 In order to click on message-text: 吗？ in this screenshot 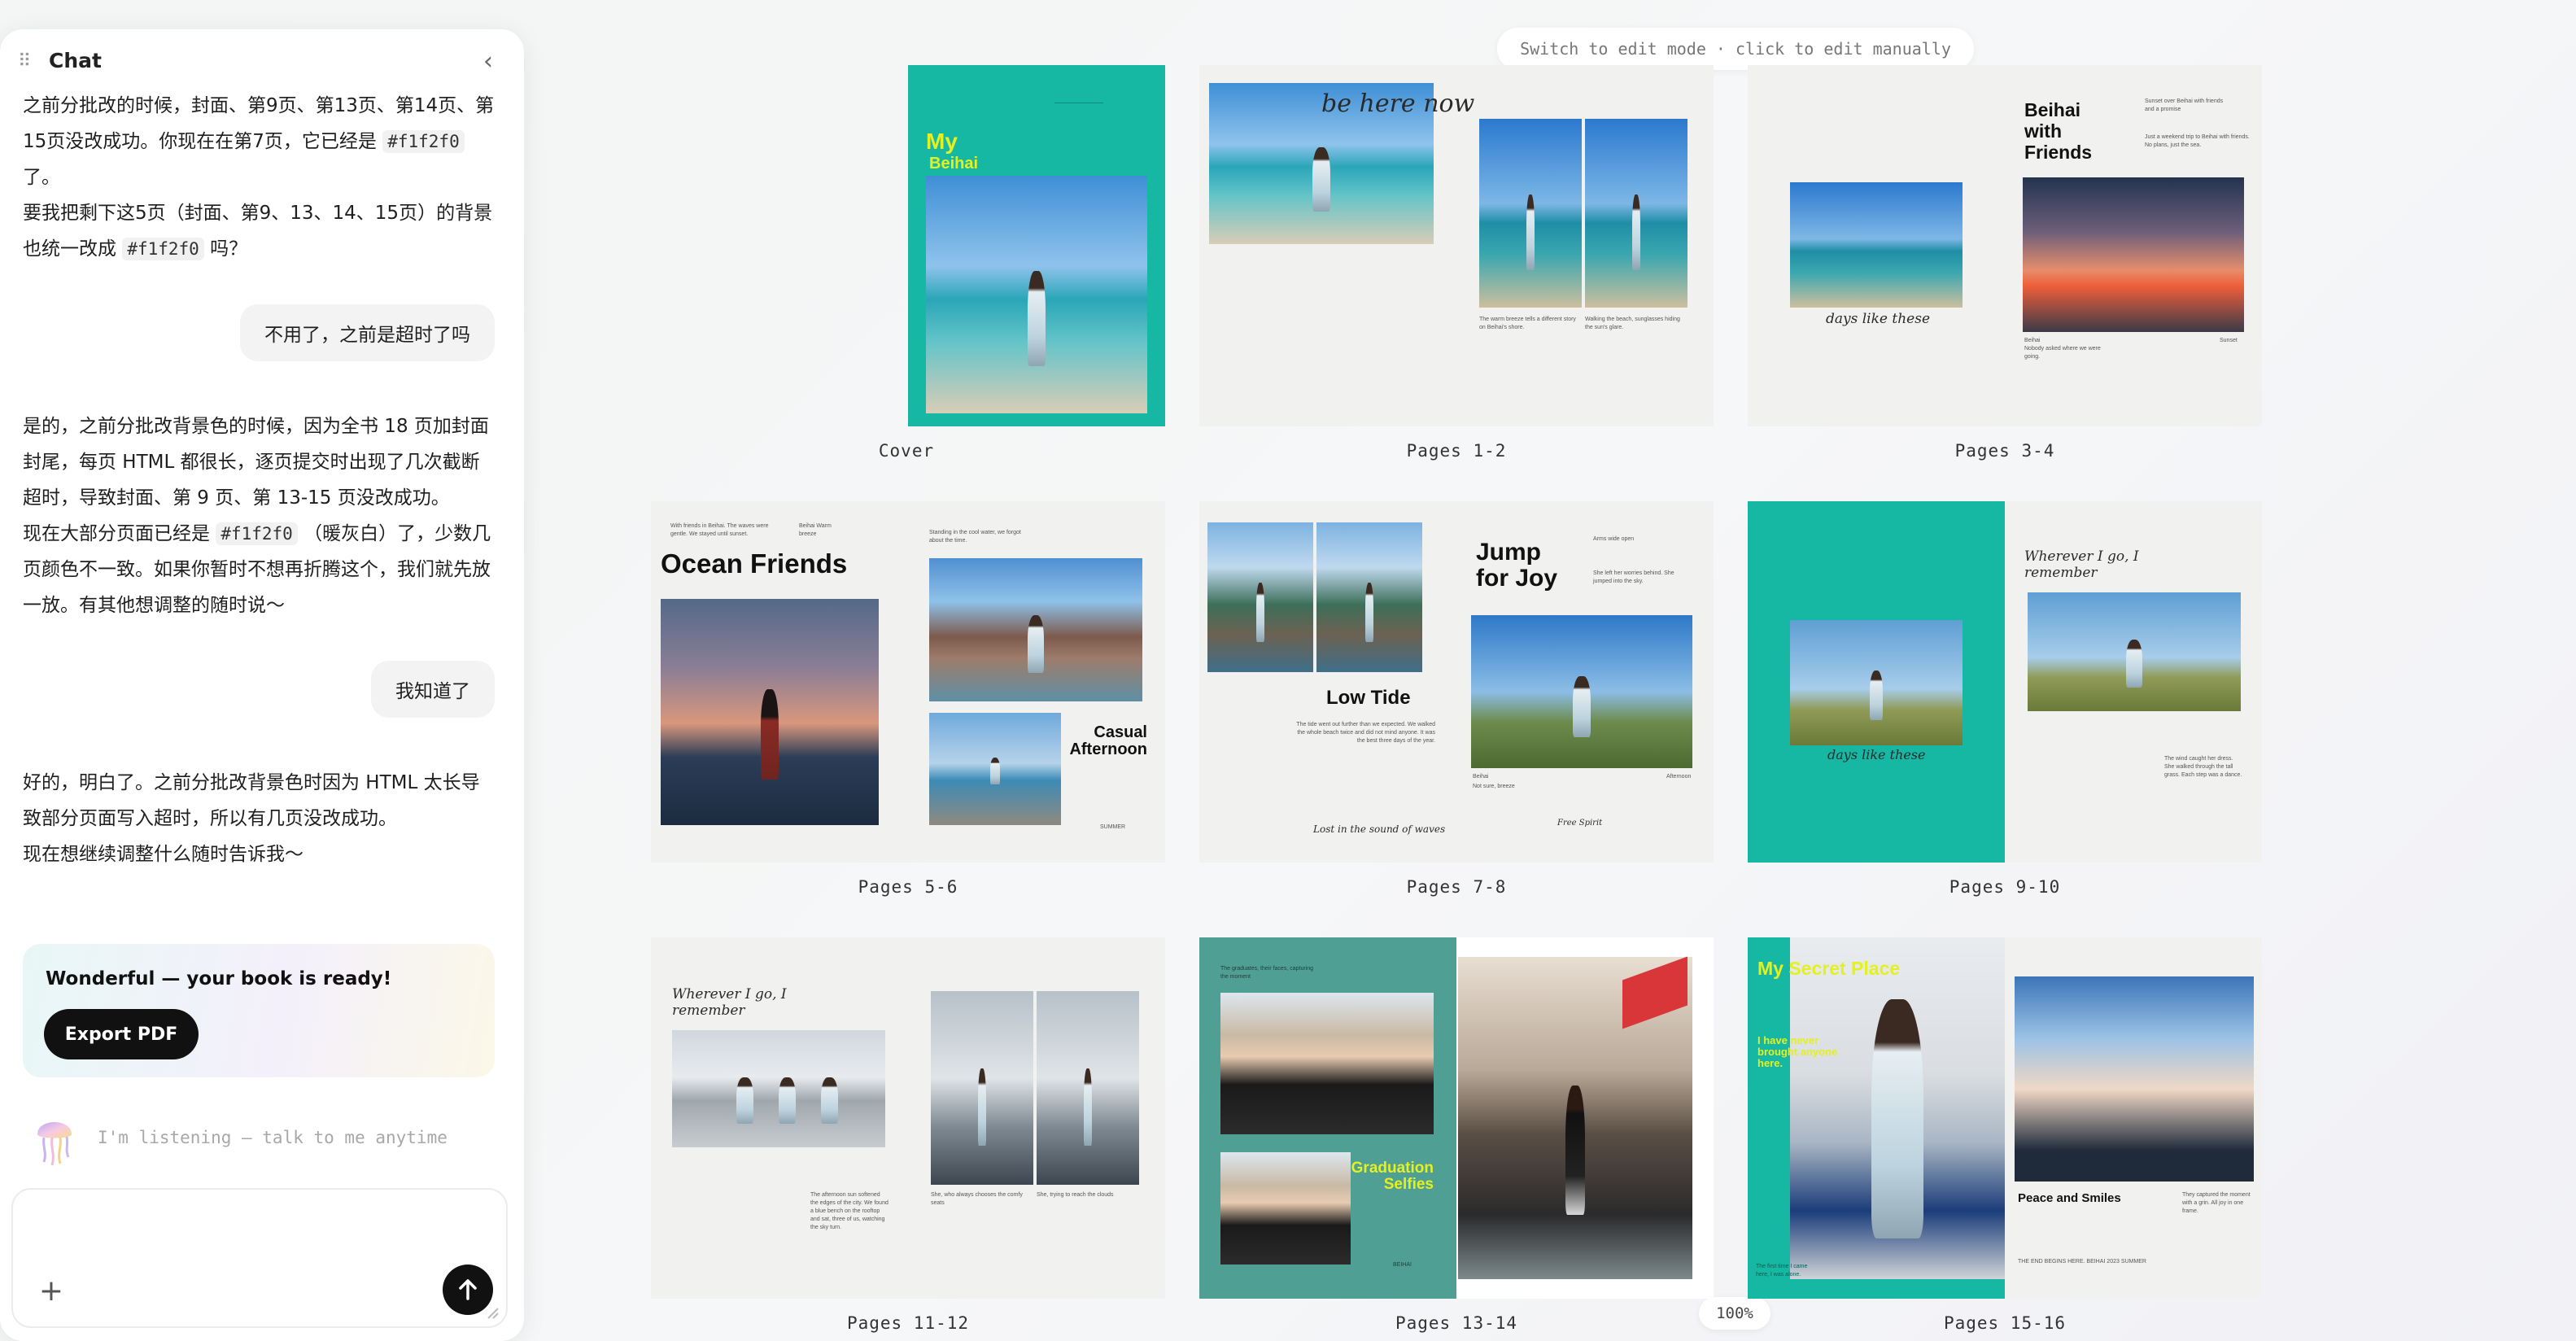, I will do `click(229, 249)`.